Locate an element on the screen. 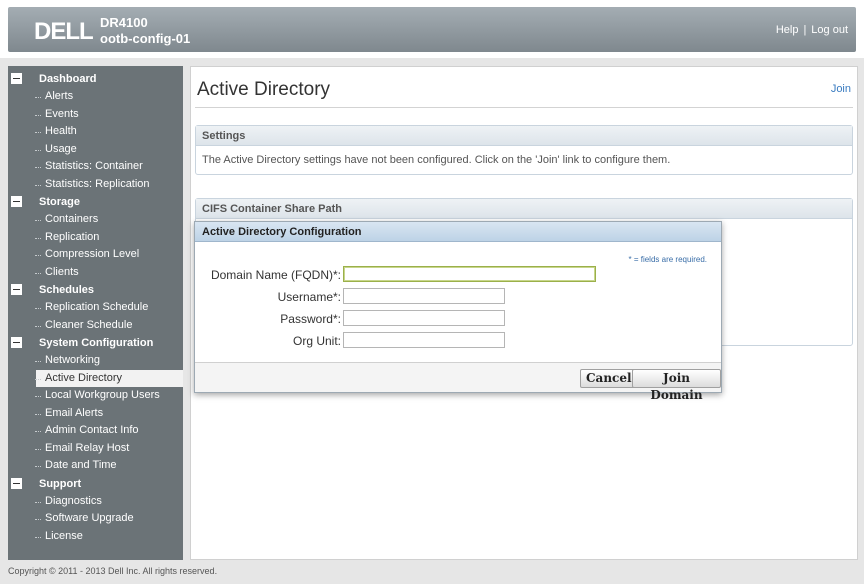 The width and height of the screenshot is (864, 584). header-links: Help | Log out is located at coordinates (812, 30).